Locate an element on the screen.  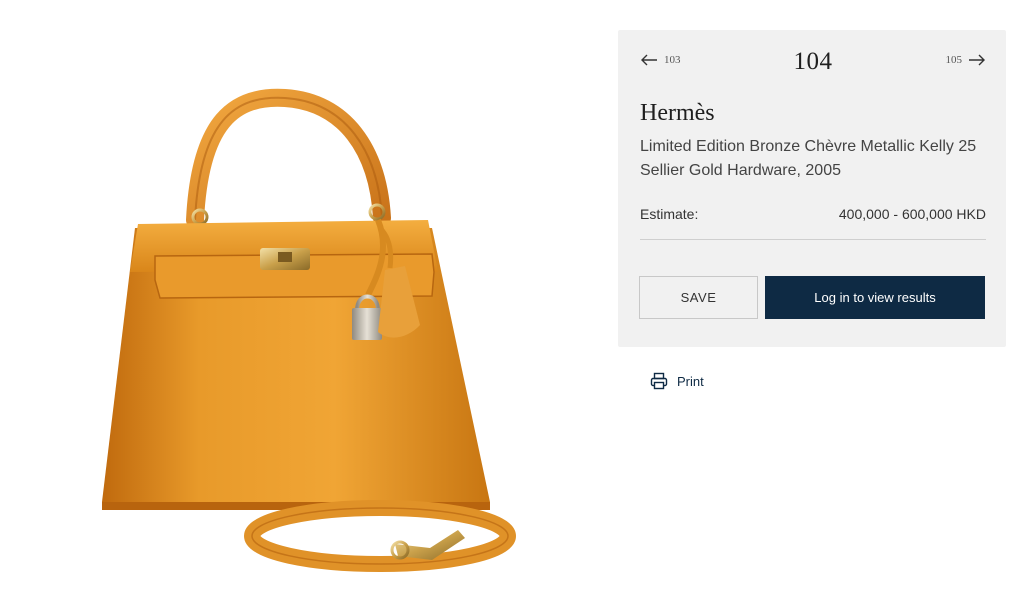
save-button: SAVE is located at coordinates (698, 297).